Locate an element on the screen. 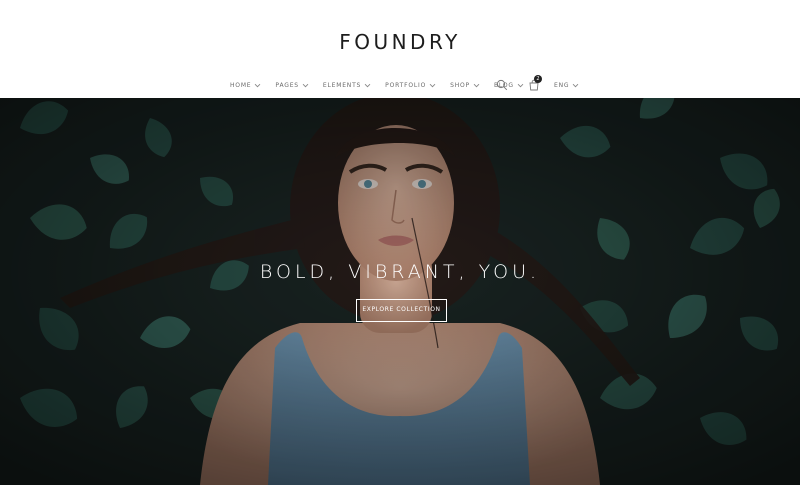 The image size is (800, 485). nav-item-label: SHOP is located at coordinates (460, 85).